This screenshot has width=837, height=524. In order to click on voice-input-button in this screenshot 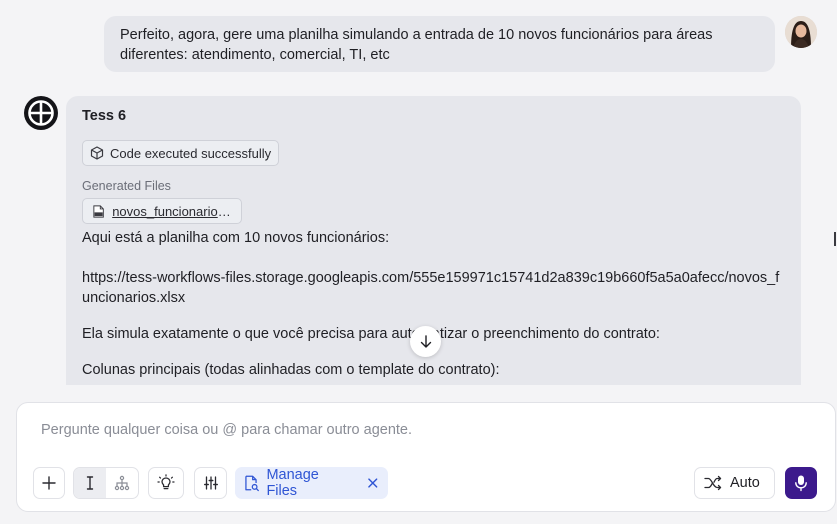, I will do `click(801, 483)`.